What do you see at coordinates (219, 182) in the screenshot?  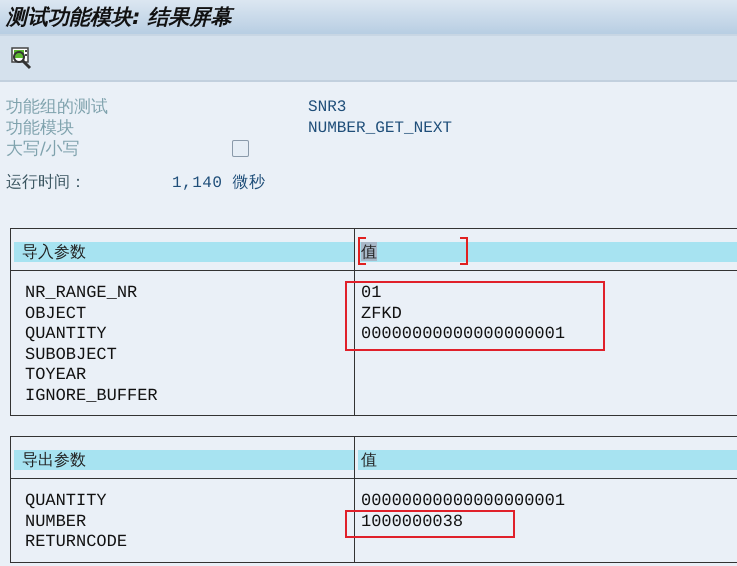 I see `runtime-value: 1,140 微秒` at bounding box center [219, 182].